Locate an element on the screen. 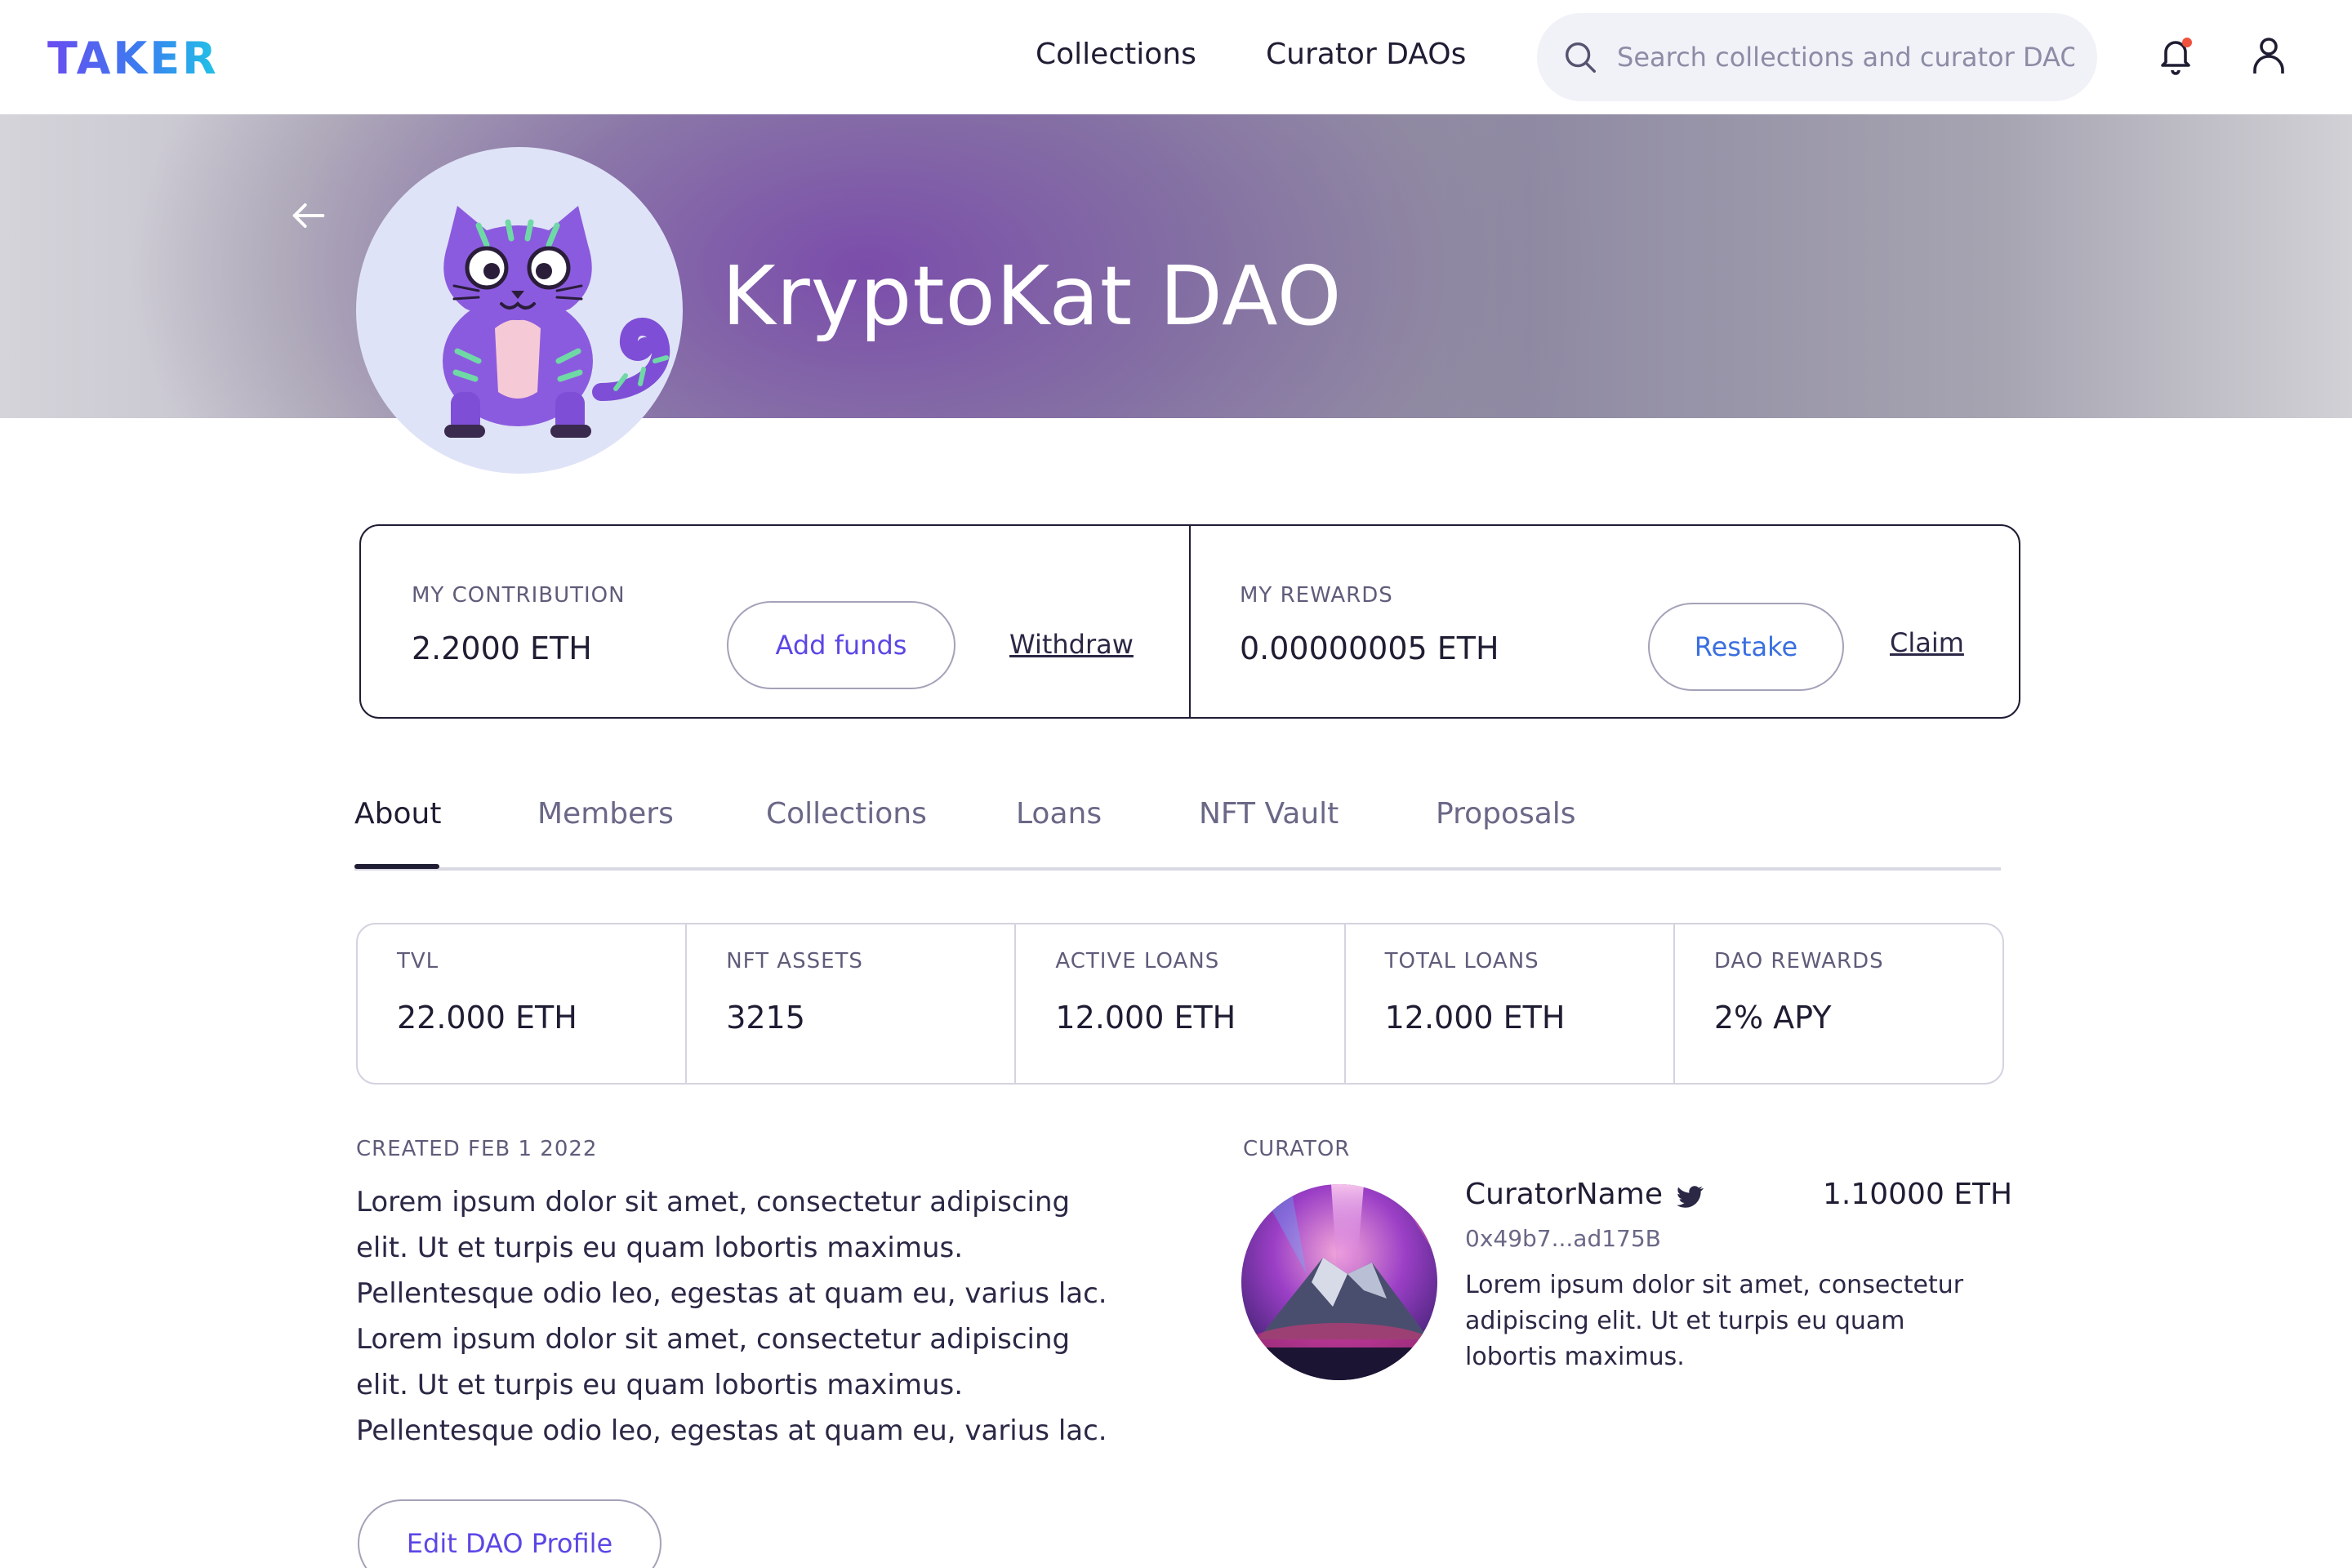  nav-curator-daos-link: Curator DAOs is located at coordinates (1366, 54).